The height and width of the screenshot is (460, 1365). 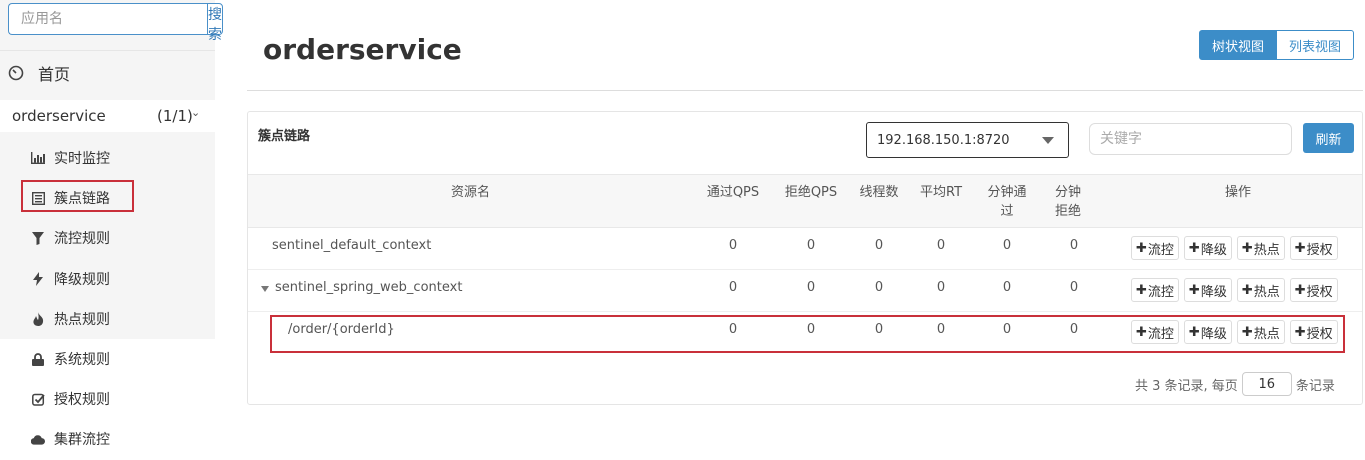 I want to click on search-button: 搜索, so click(x=215, y=23).